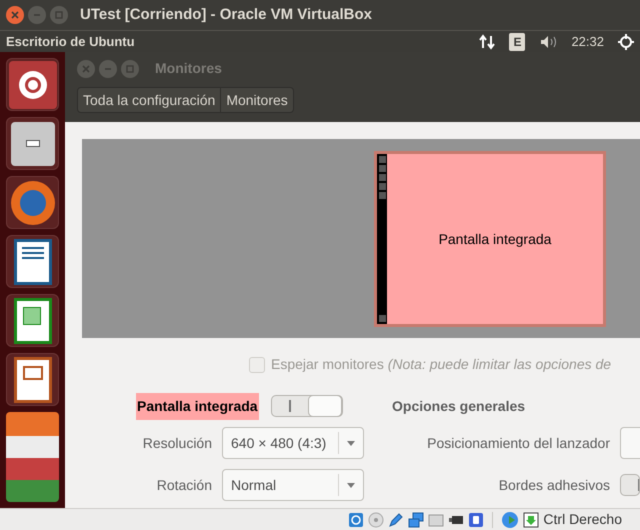 This screenshot has width=640, height=530. Describe the element at coordinates (293, 443) in the screenshot. I see `resolution-dropdown: 640 × 480 (4:3)` at that location.